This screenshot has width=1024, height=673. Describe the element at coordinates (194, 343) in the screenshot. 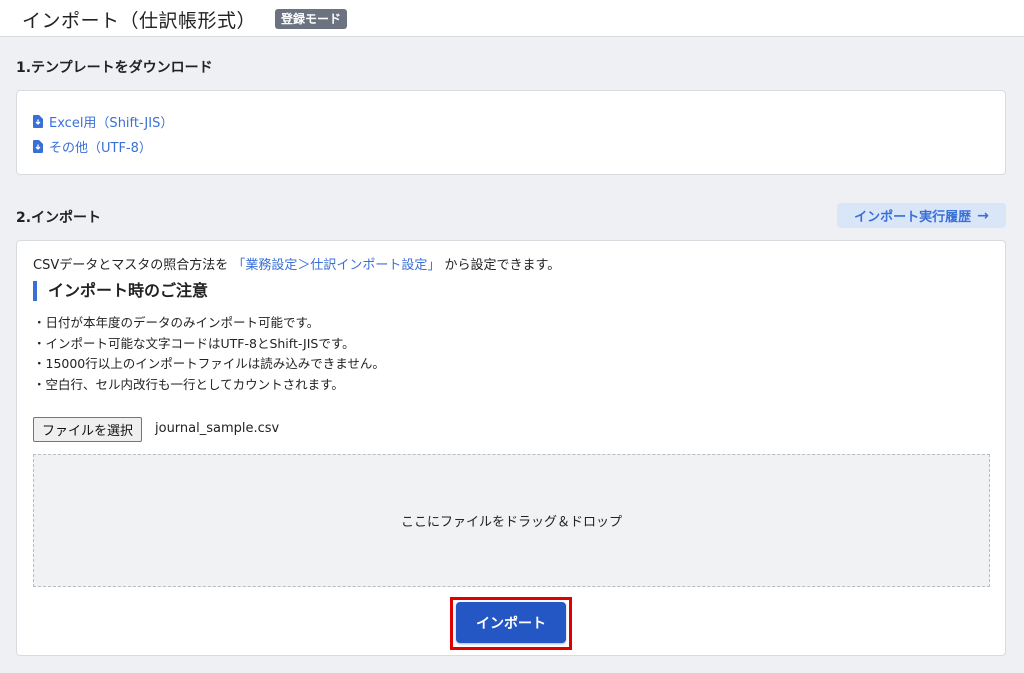

I see `notice-item: ・インポート可能な文字コードはUTF-8とShift-JISです。` at that location.